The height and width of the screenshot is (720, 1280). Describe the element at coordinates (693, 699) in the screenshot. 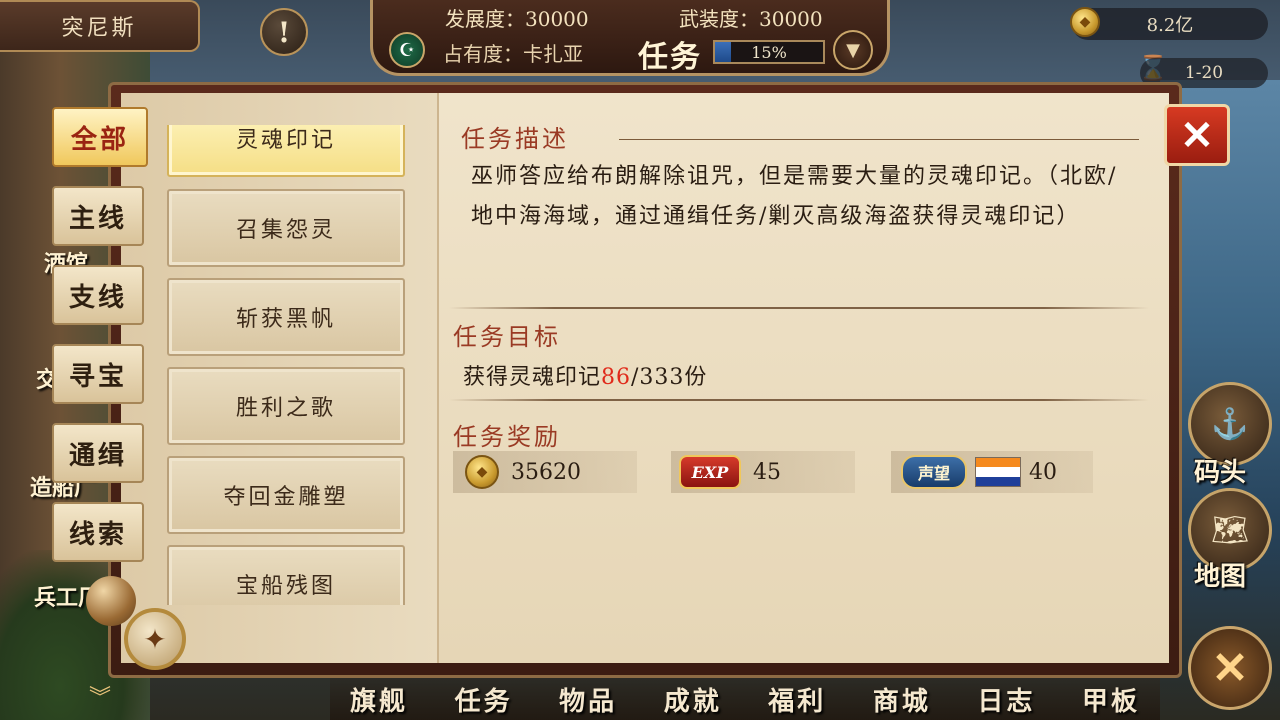

I see `nav-achievements: 成就` at that location.